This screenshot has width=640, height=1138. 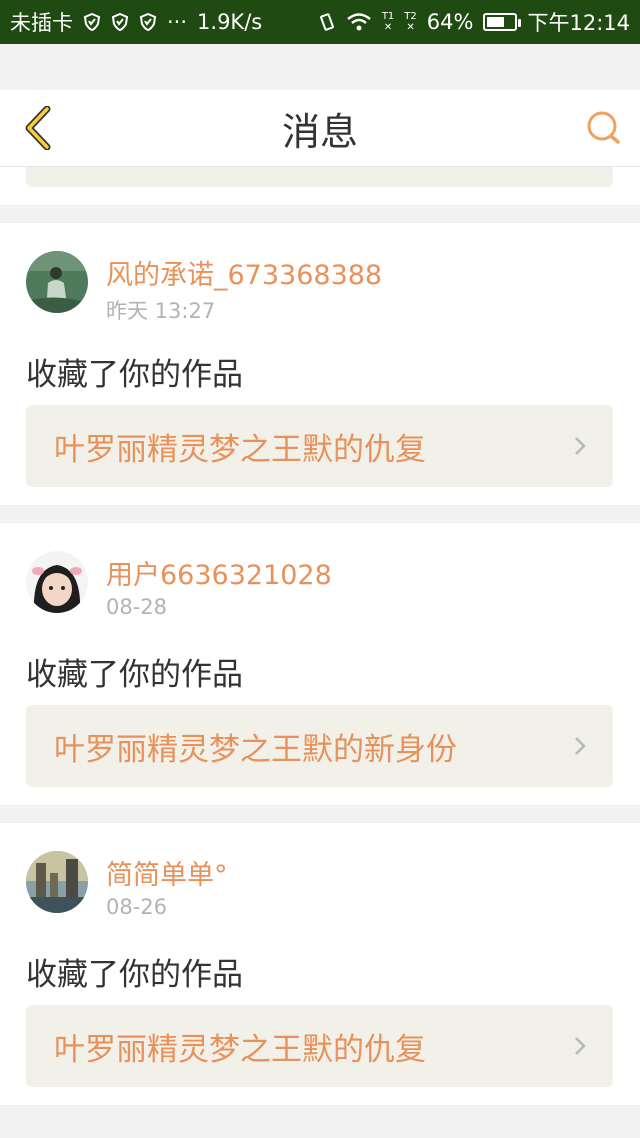 I want to click on status-bar-right: T1 ✕ T2 ✕ 64% 下午12:14, so click(x=474, y=22).